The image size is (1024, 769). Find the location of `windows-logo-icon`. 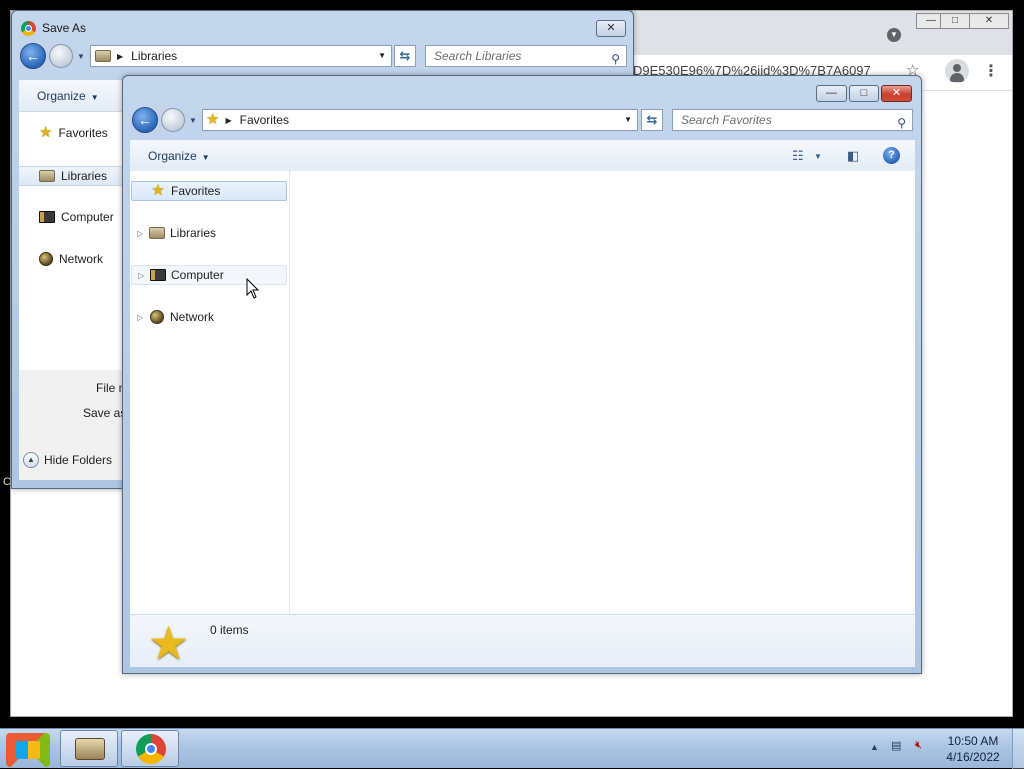

windows-logo-icon is located at coordinates (28, 750).